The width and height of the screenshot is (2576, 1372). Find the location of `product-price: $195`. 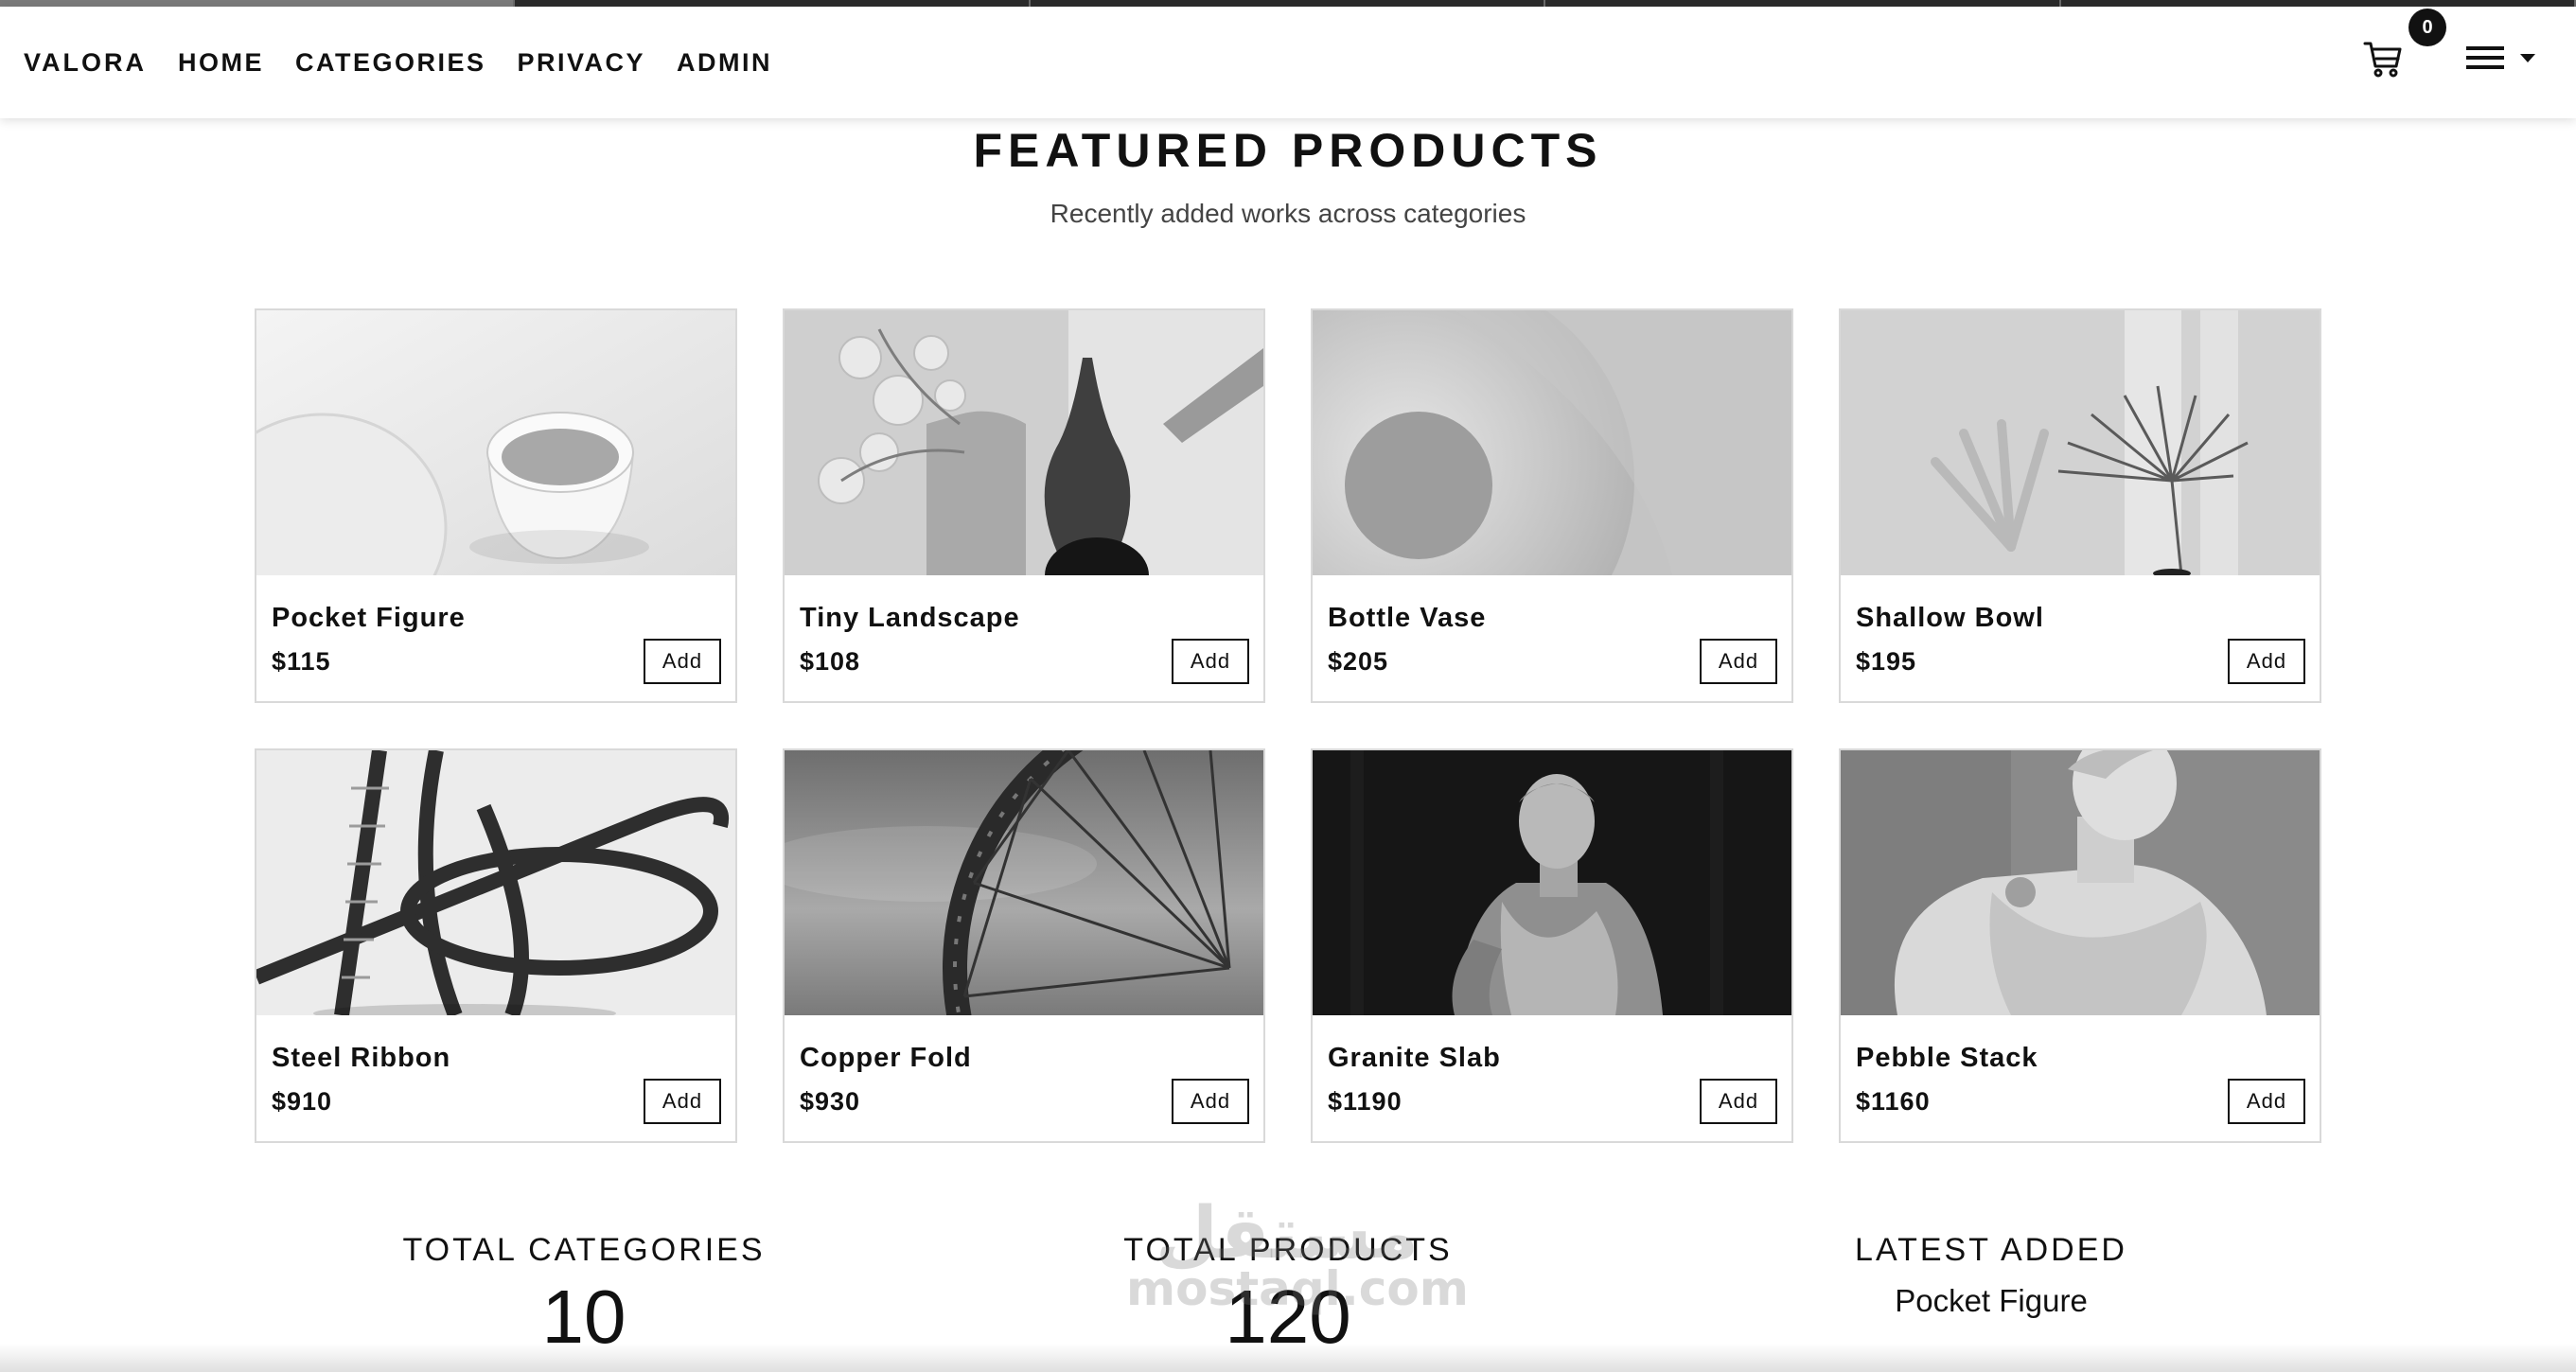

product-price: $195 is located at coordinates (1886, 661).